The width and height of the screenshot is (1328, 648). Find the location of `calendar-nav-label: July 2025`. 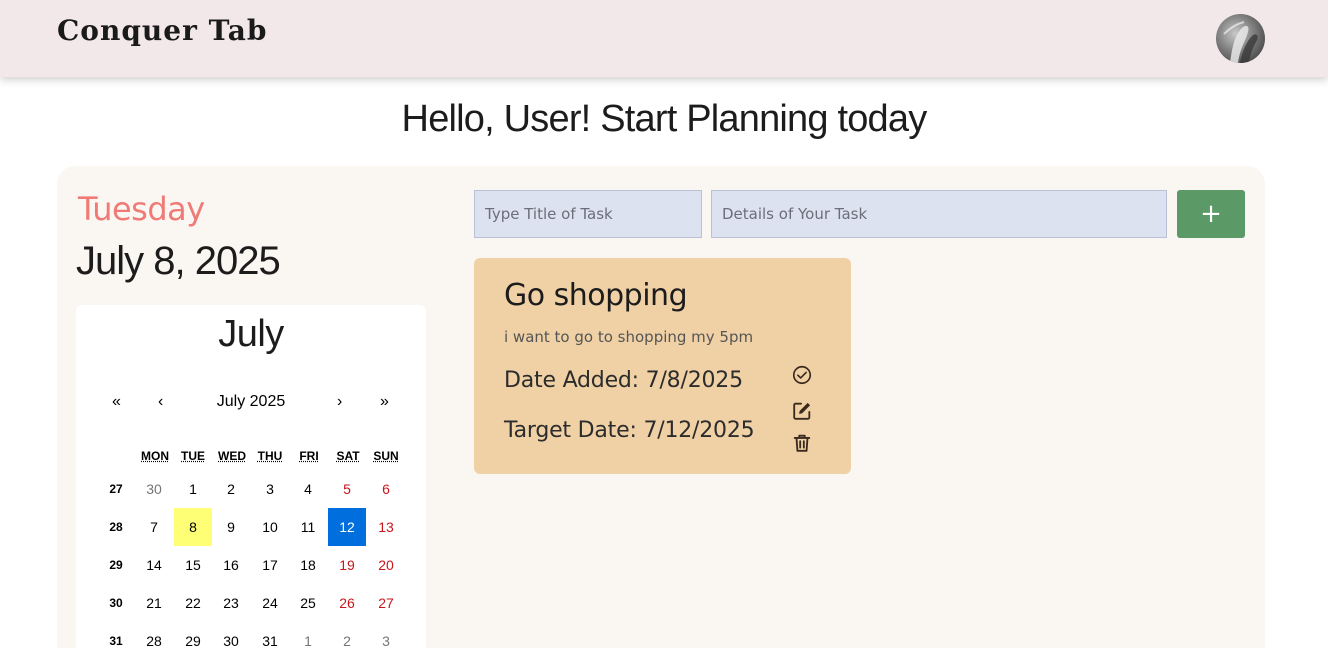

calendar-nav-label: July 2025 is located at coordinates (251, 401).